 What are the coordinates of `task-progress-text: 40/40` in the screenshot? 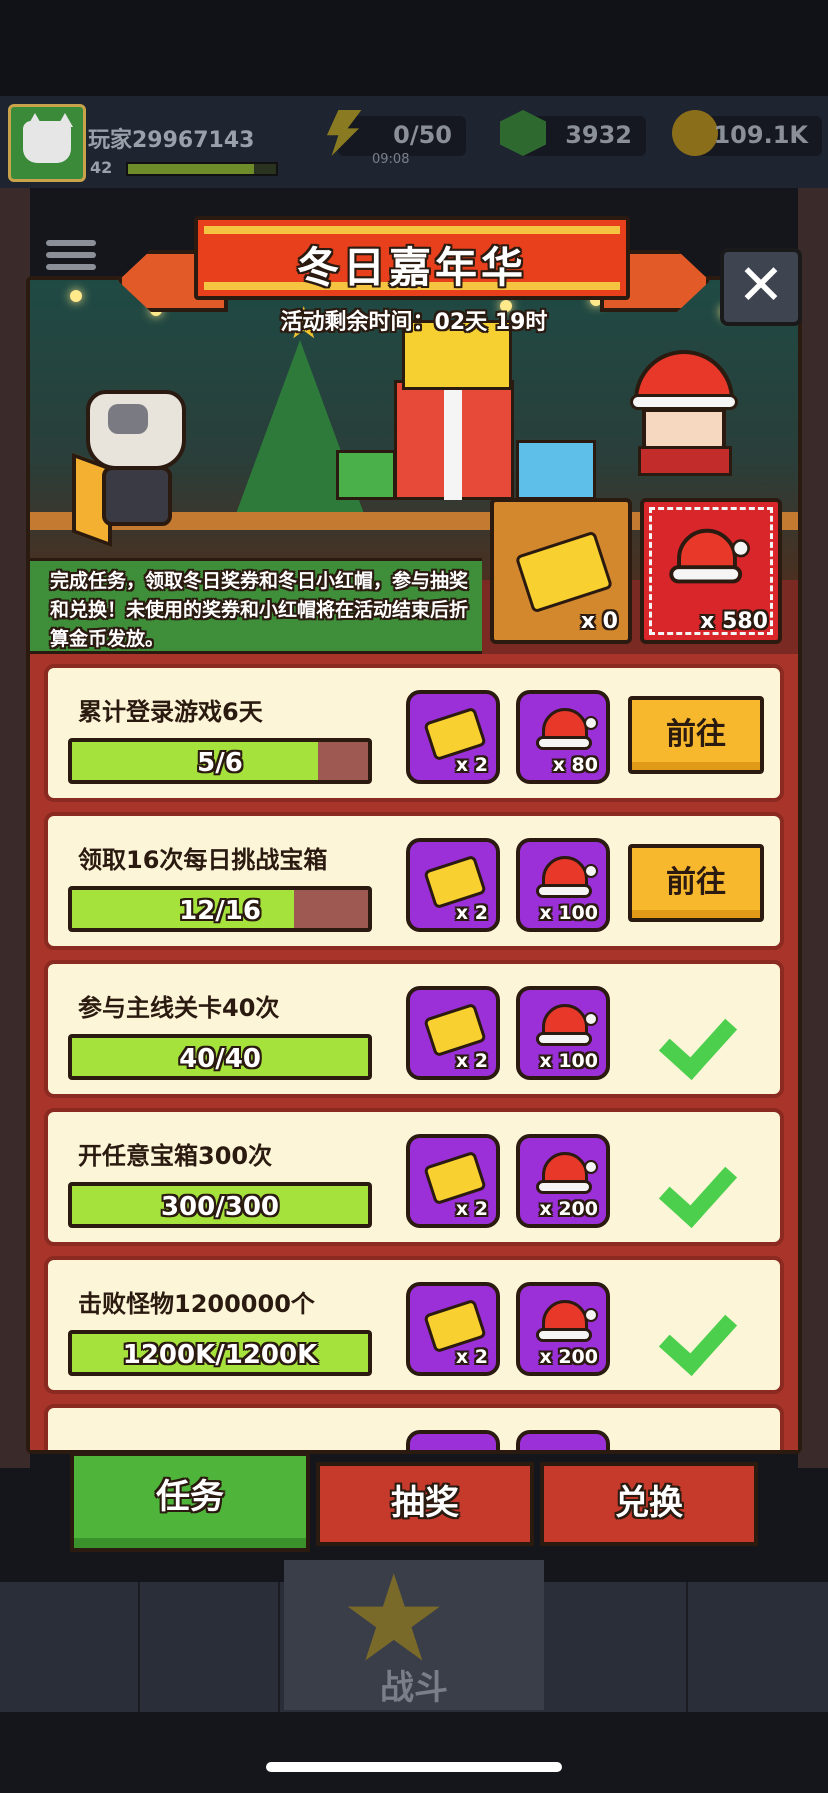 It's located at (220, 1059).